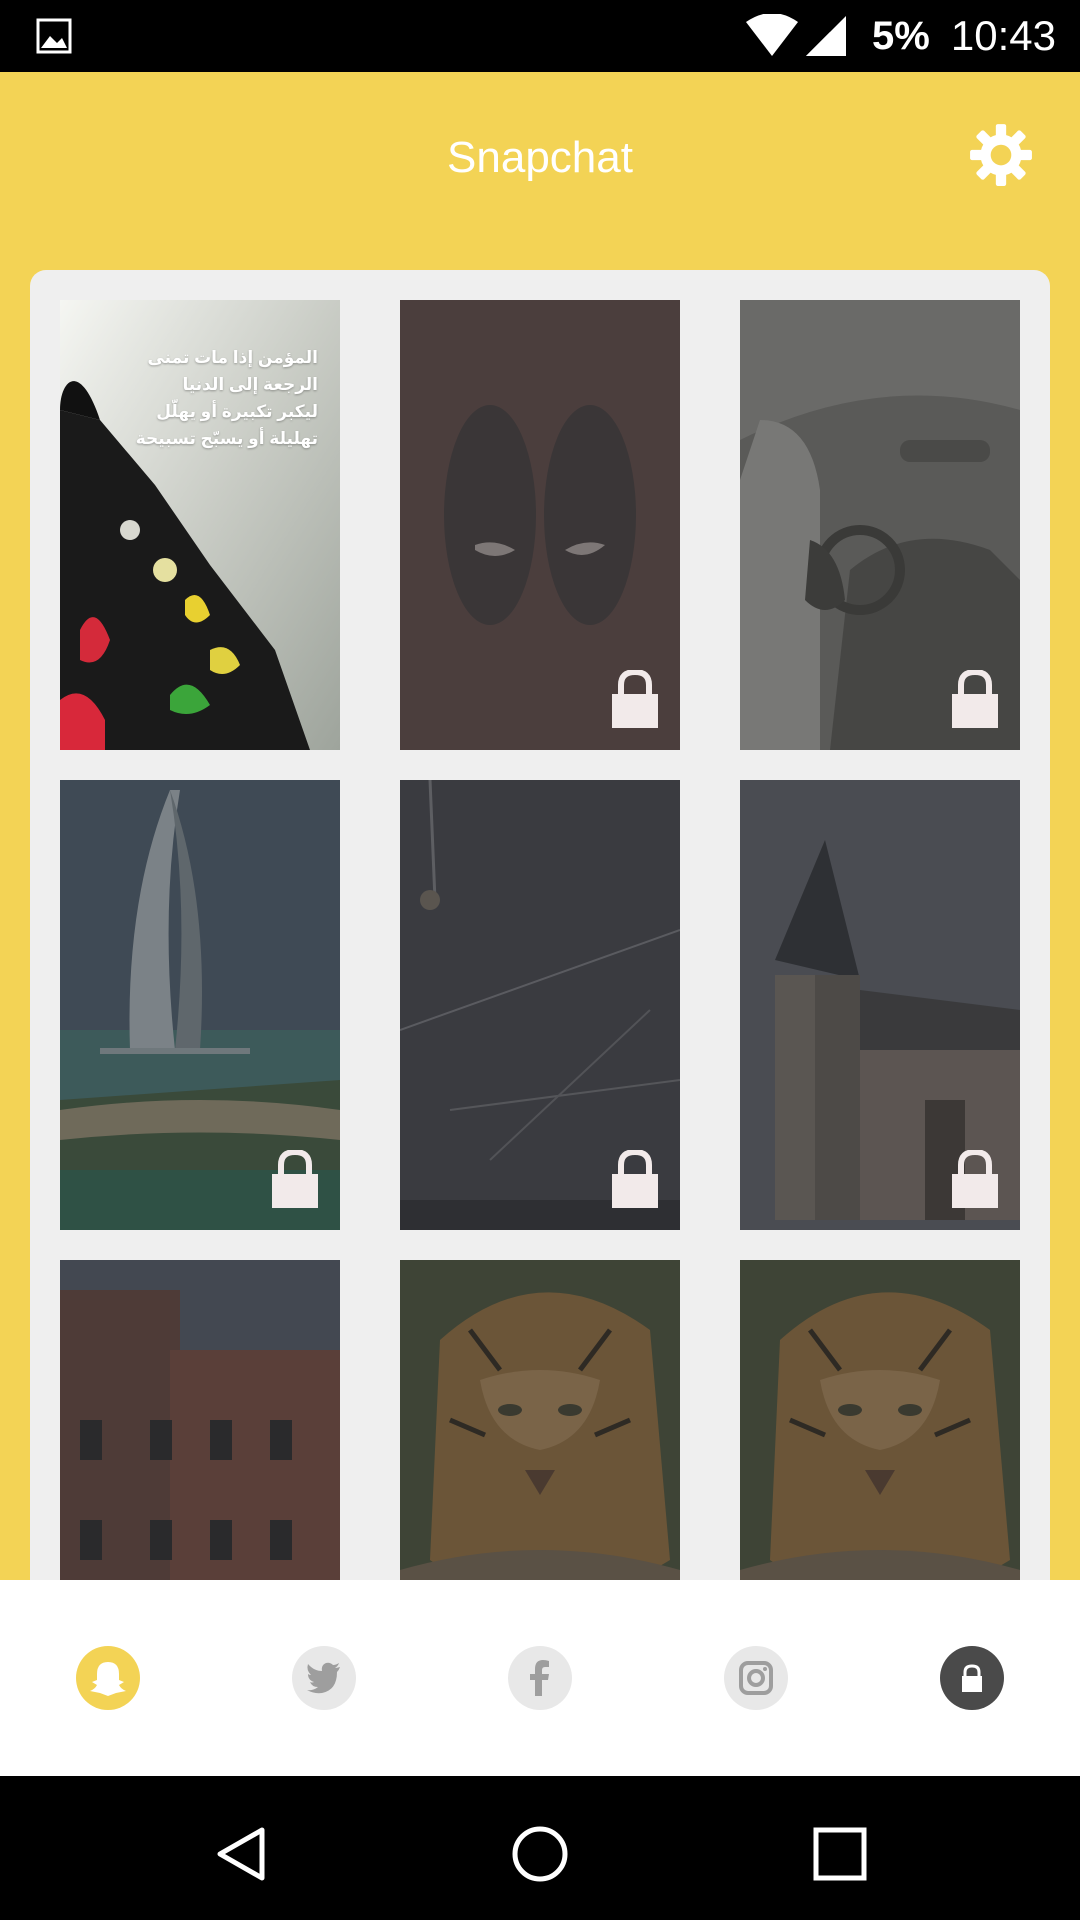 The width and height of the screenshot is (1080, 1920). What do you see at coordinates (540, 1854) in the screenshot?
I see `home-icon` at bounding box center [540, 1854].